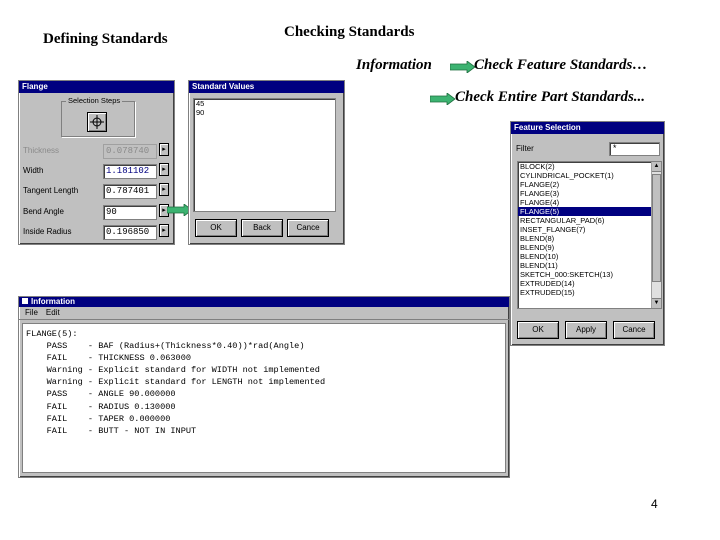 This screenshot has height=540, width=720. What do you see at coordinates (164, 149) in the screenshot?
I see `thickness-options-button: ▸` at bounding box center [164, 149].